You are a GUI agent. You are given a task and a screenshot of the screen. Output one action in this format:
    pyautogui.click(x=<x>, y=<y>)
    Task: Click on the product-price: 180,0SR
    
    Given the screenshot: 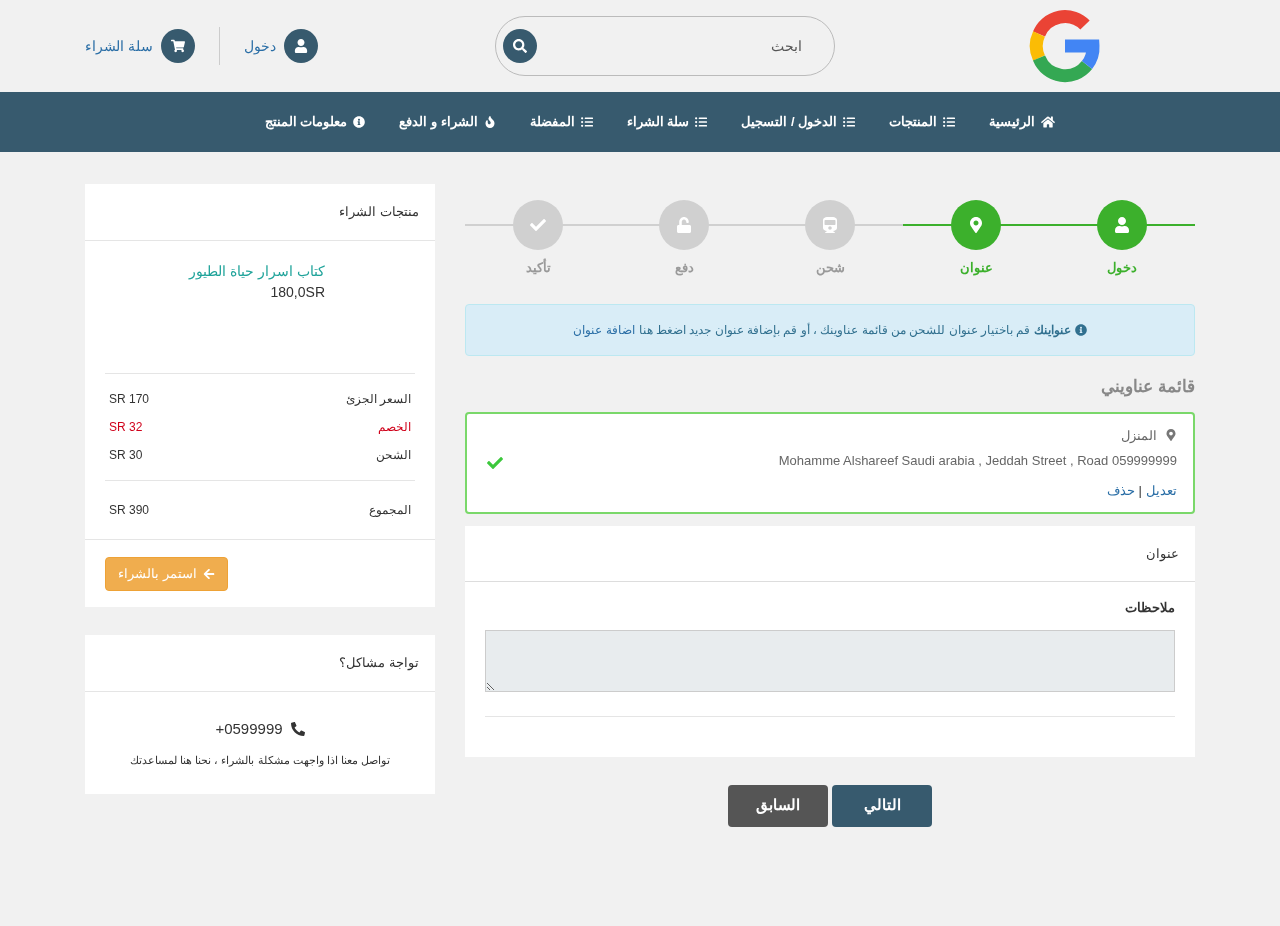 What is the action you would take?
    pyautogui.click(x=297, y=292)
    